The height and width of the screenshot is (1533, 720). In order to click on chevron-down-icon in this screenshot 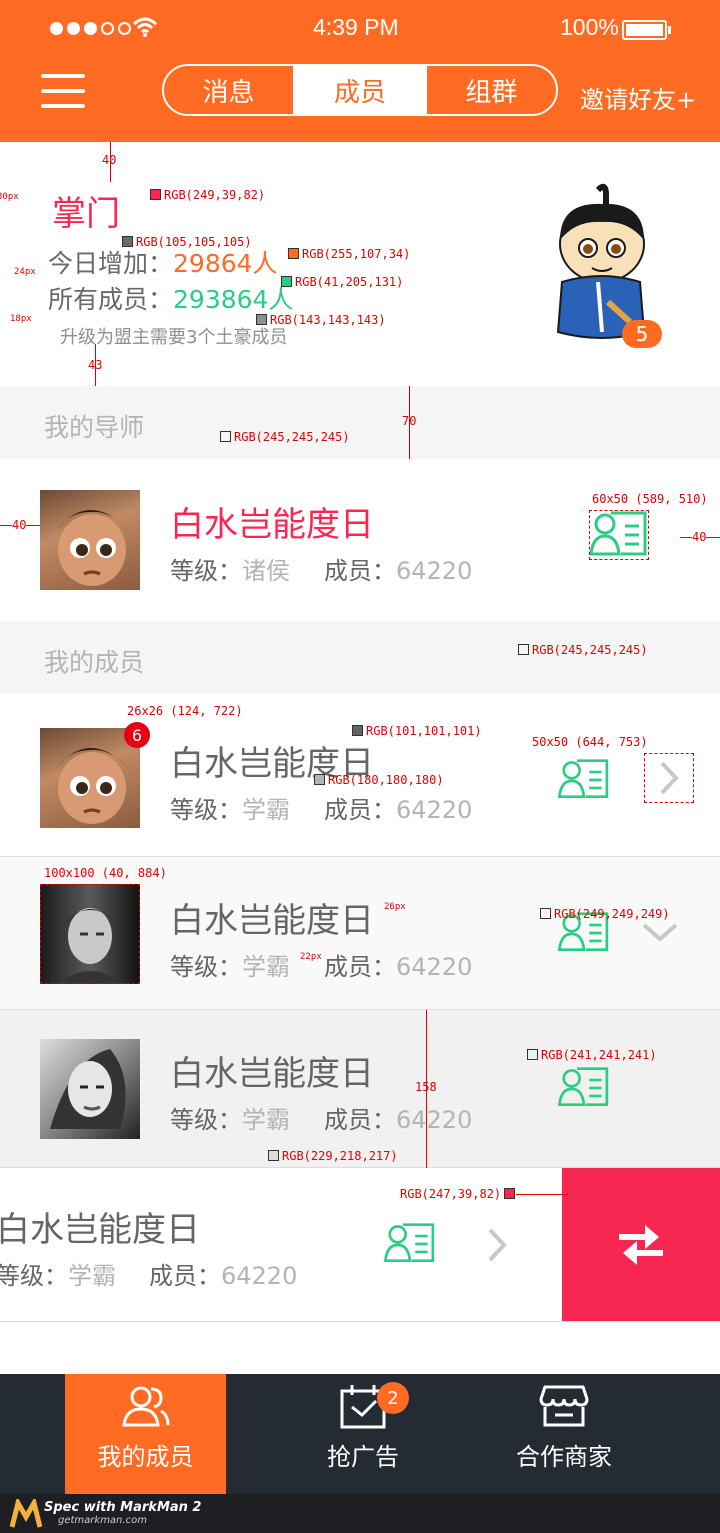, I will do `click(660, 932)`.